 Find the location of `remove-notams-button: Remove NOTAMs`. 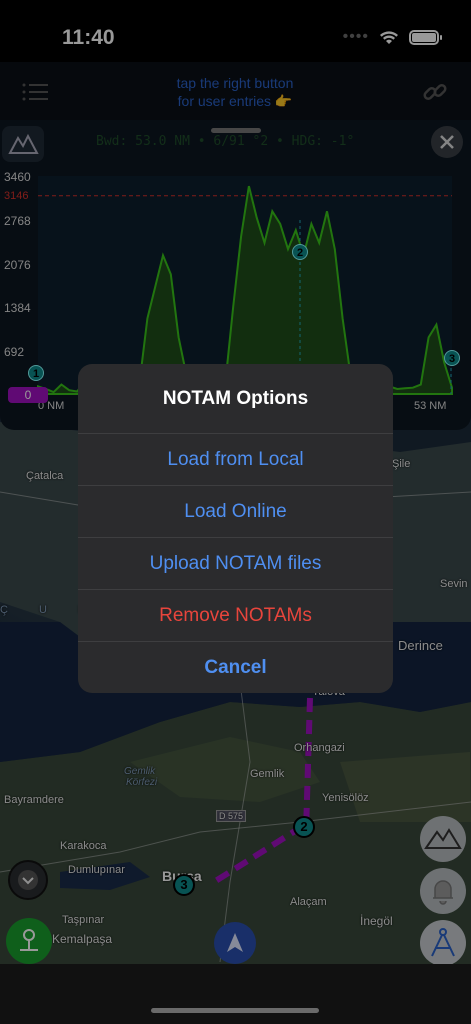

remove-notams-button: Remove NOTAMs is located at coordinates (235, 616).